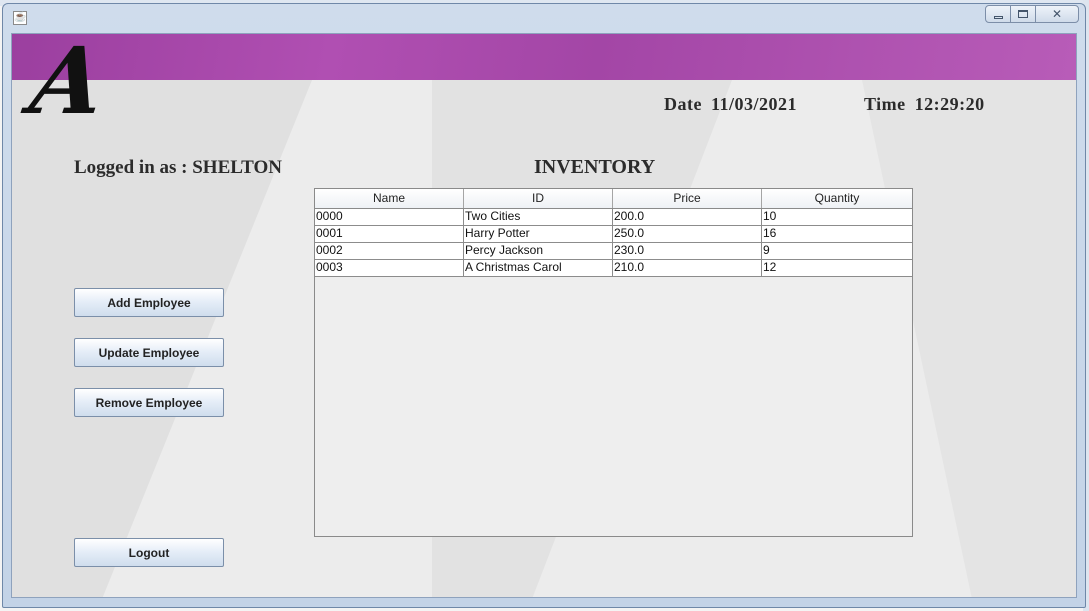  I want to click on time-display: Time 12:29:20, so click(924, 104).